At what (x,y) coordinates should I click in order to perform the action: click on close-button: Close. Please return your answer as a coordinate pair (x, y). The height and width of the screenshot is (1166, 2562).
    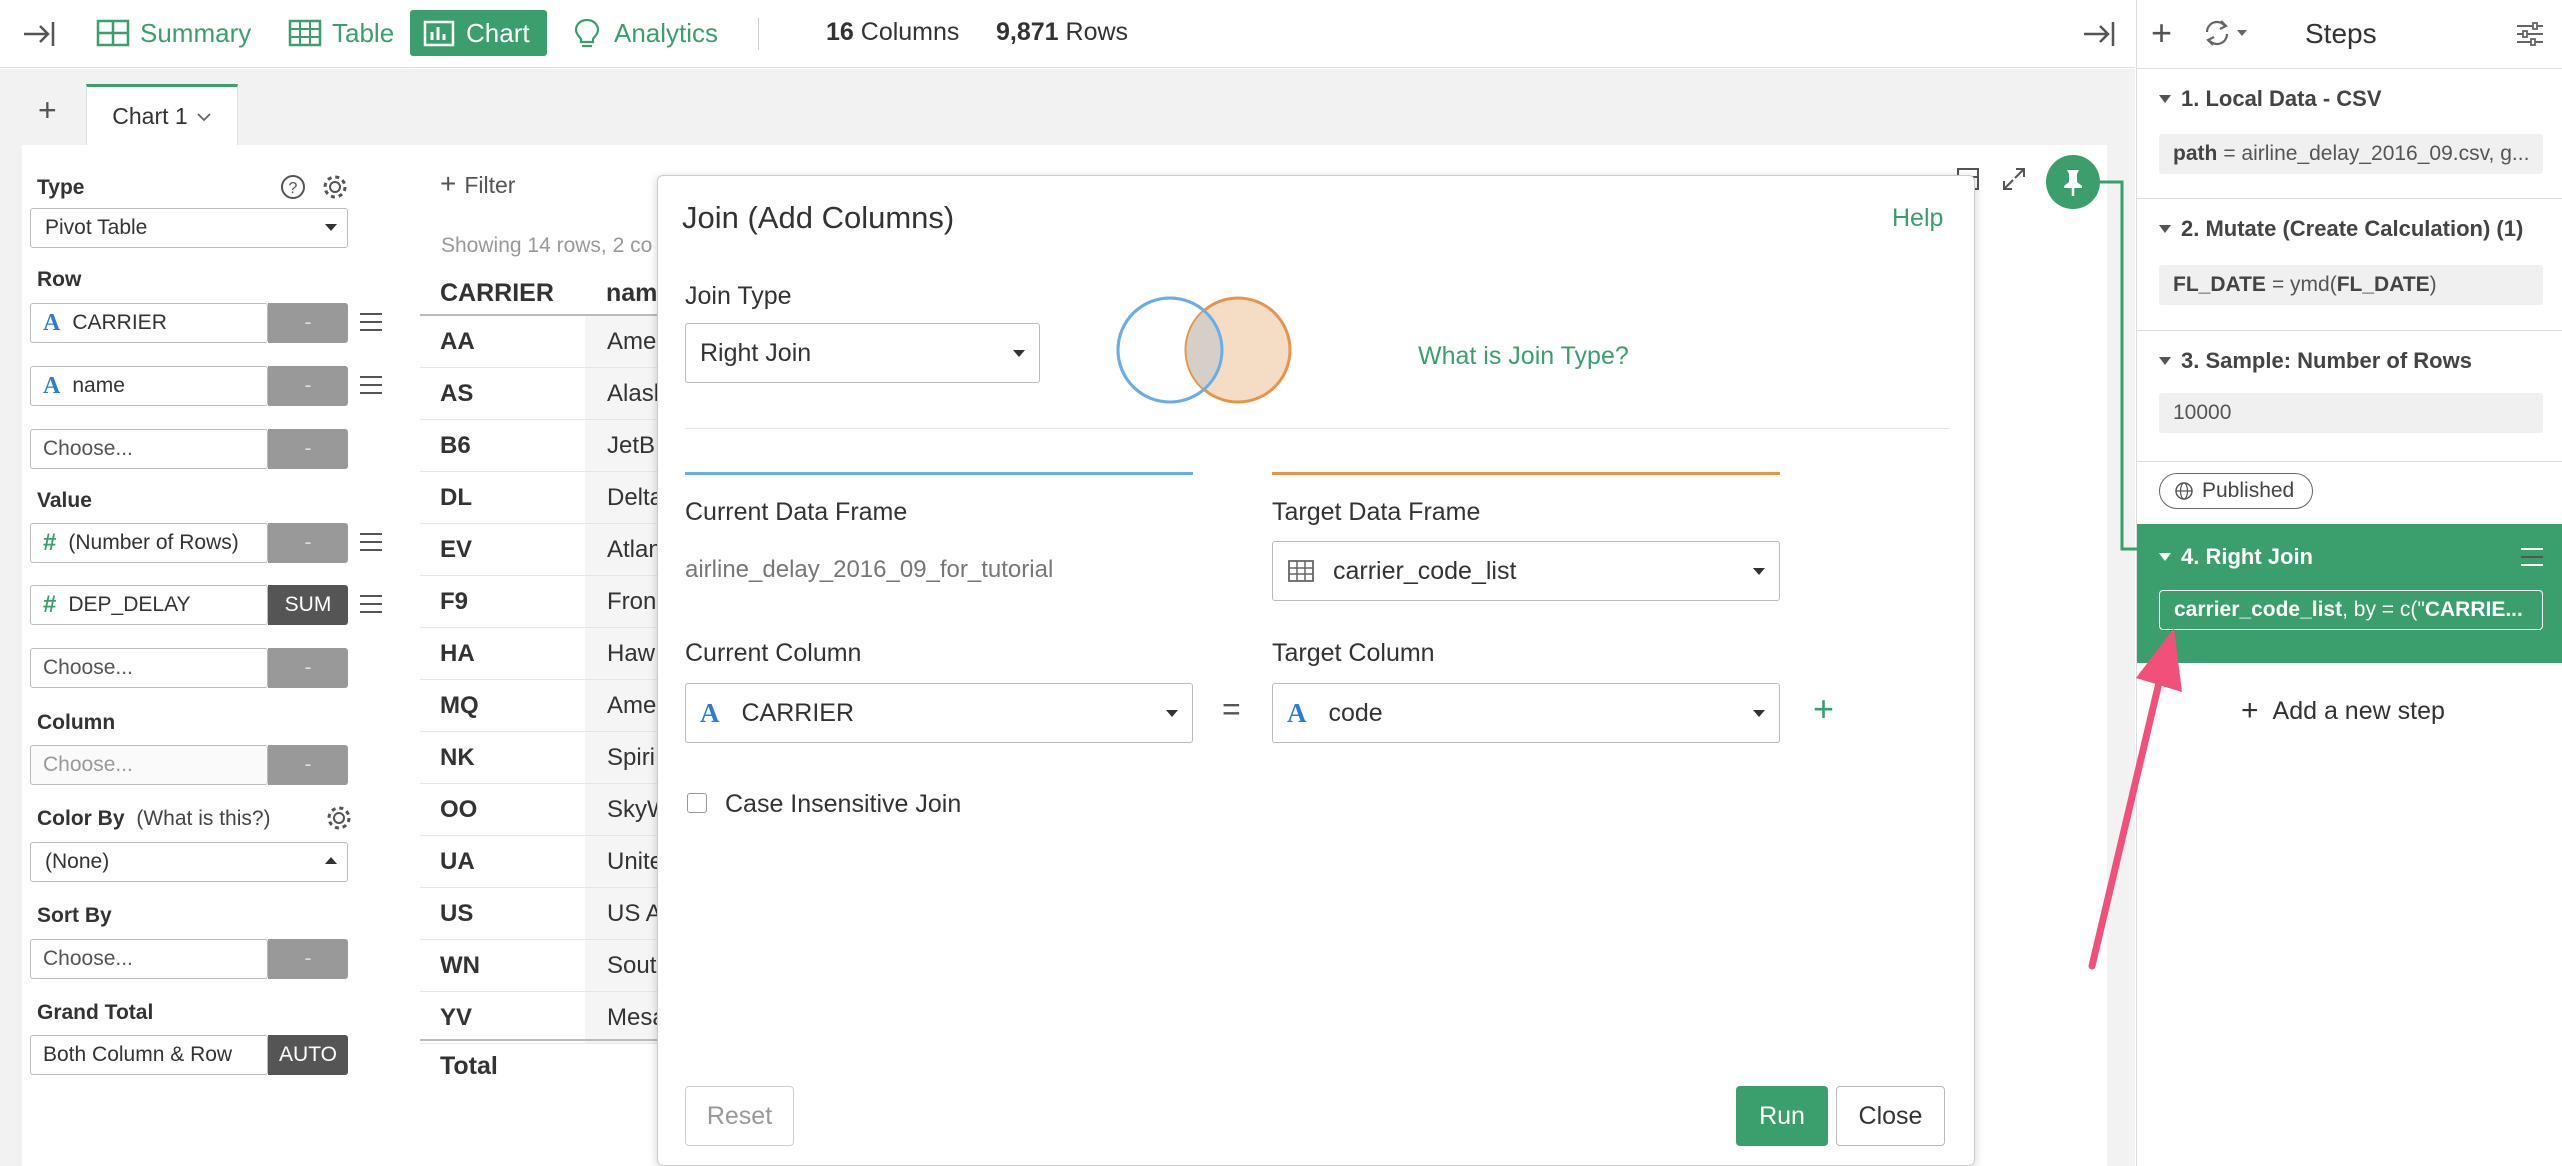
    Looking at the image, I should click on (1890, 1116).